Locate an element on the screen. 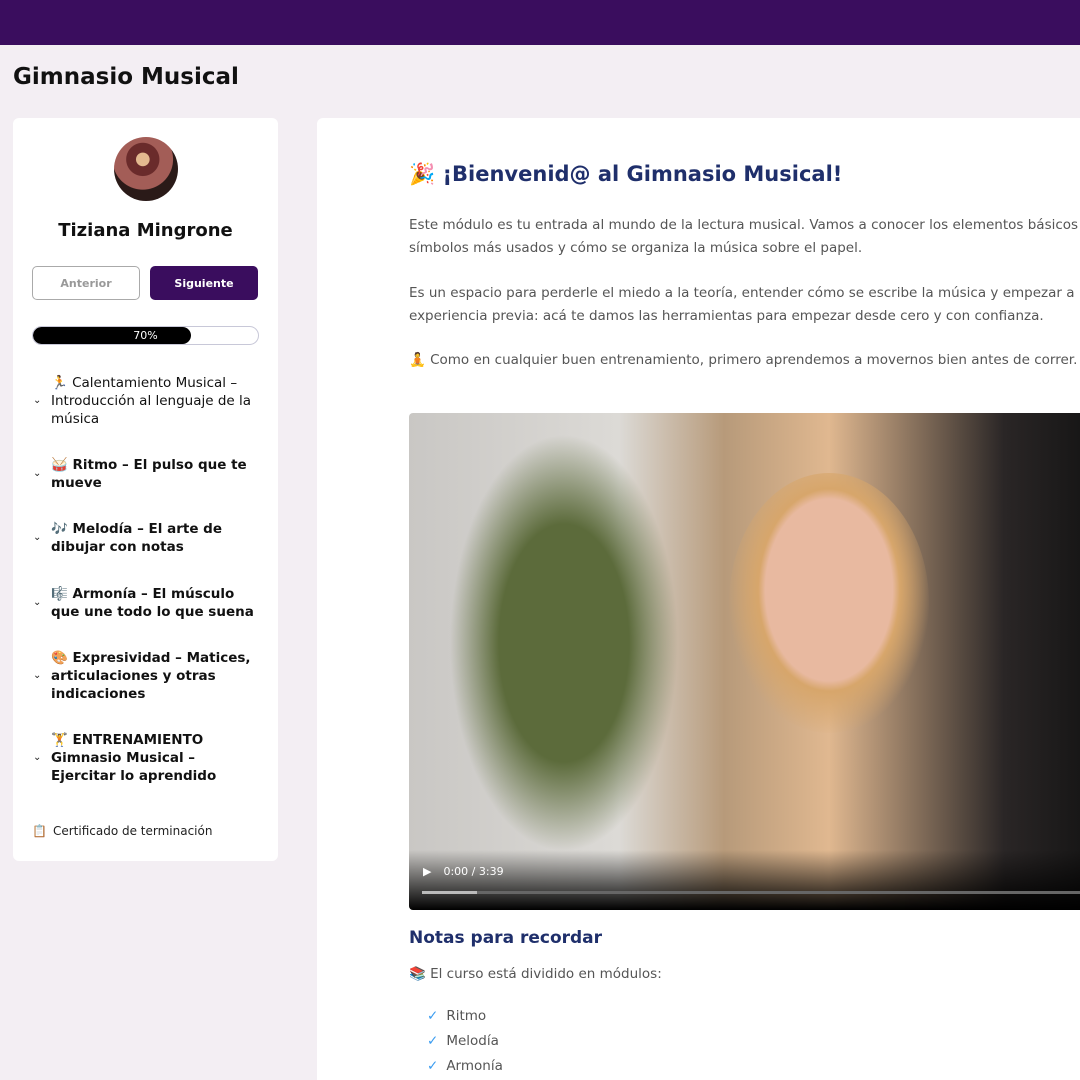 The height and width of the screenshot is (1080, 1080). module-item: ⌄ 🥁 Ritmo – El pulso que te mueve is located at coordinates (148, 474).